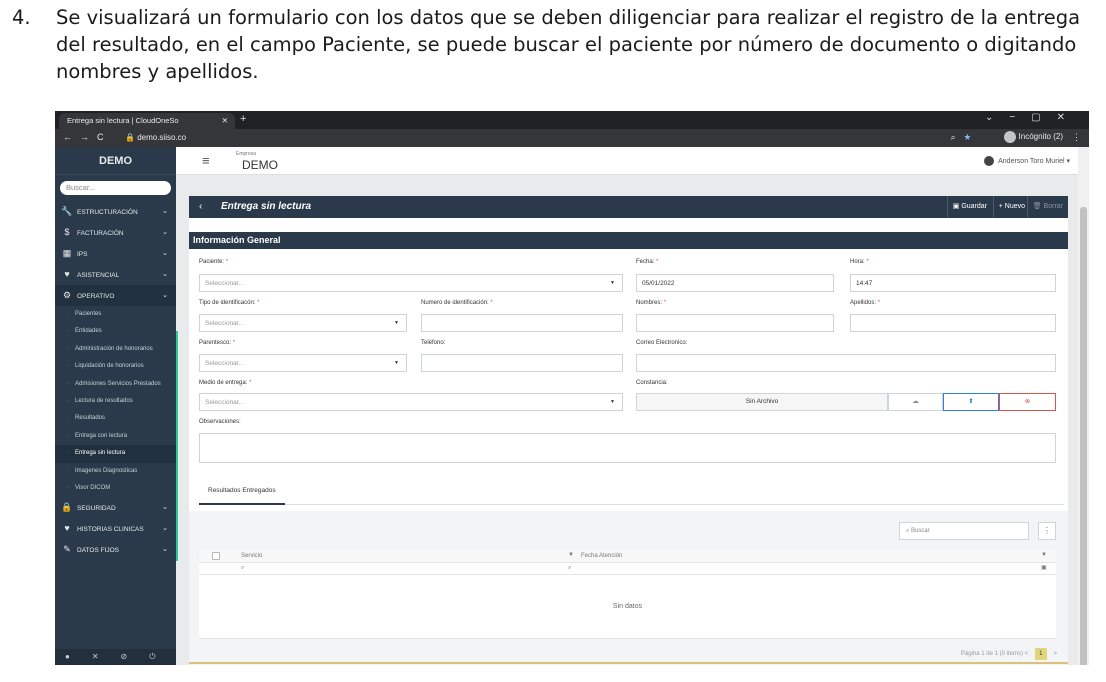 The width and height of the screenshot is (1106, 682). I want to click on grid-menu-icon: ⋮, so click(1047, 531).